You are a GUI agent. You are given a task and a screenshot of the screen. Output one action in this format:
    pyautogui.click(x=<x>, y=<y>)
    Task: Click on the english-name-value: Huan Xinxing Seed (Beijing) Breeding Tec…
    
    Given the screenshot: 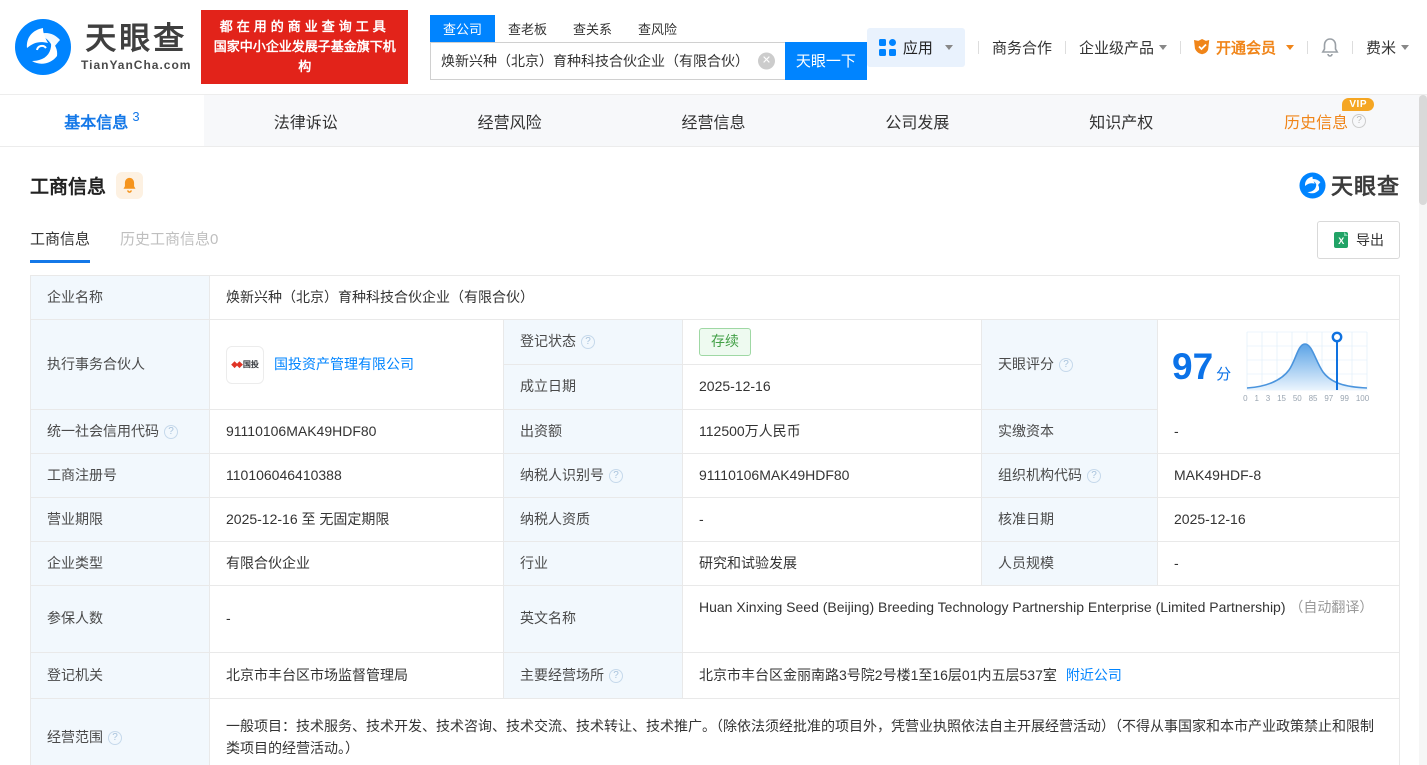 What is the action you would take?
    pyautogui.click(x=992, y=607)
    